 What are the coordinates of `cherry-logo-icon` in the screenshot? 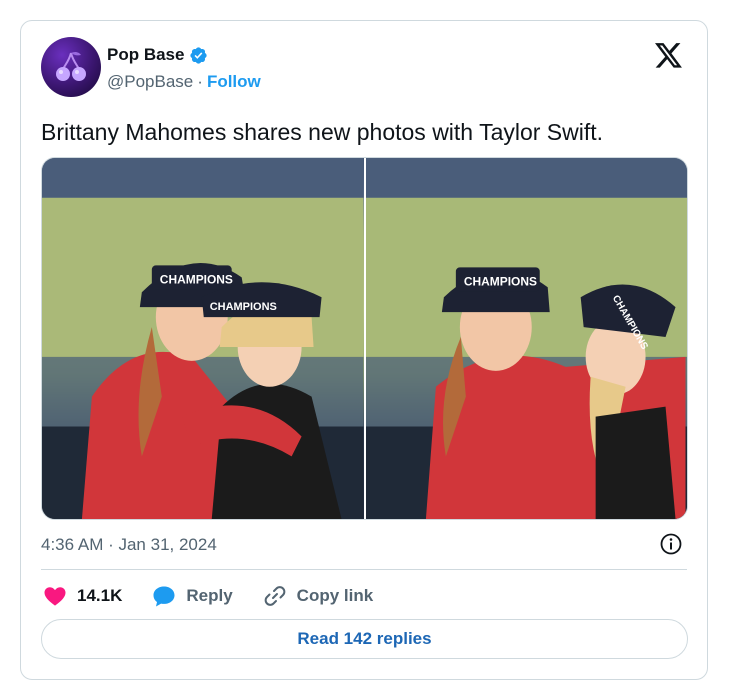 It's located at (71, 66).